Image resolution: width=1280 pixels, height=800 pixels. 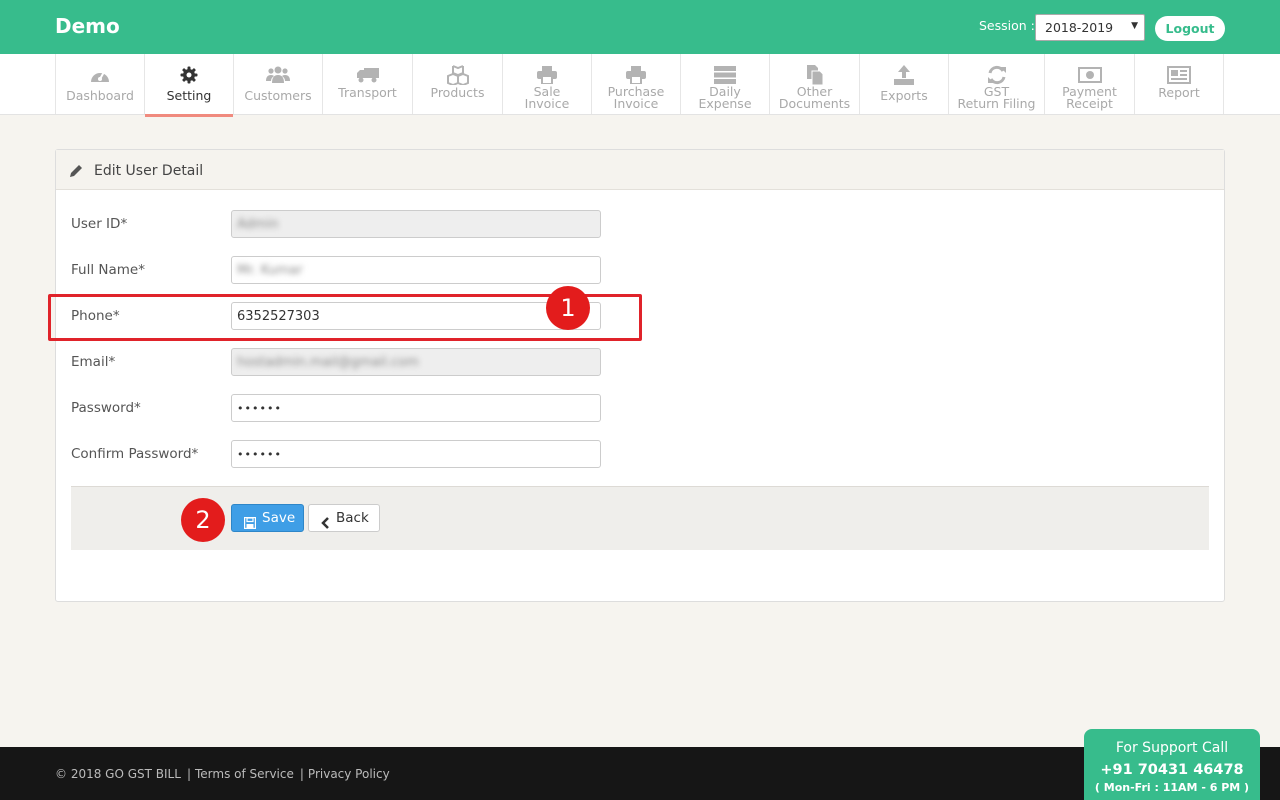 What do you see at coordinates (904, 95) in the screenshot?
I see `nav-label: Exports` at bounding box center [904, 95].